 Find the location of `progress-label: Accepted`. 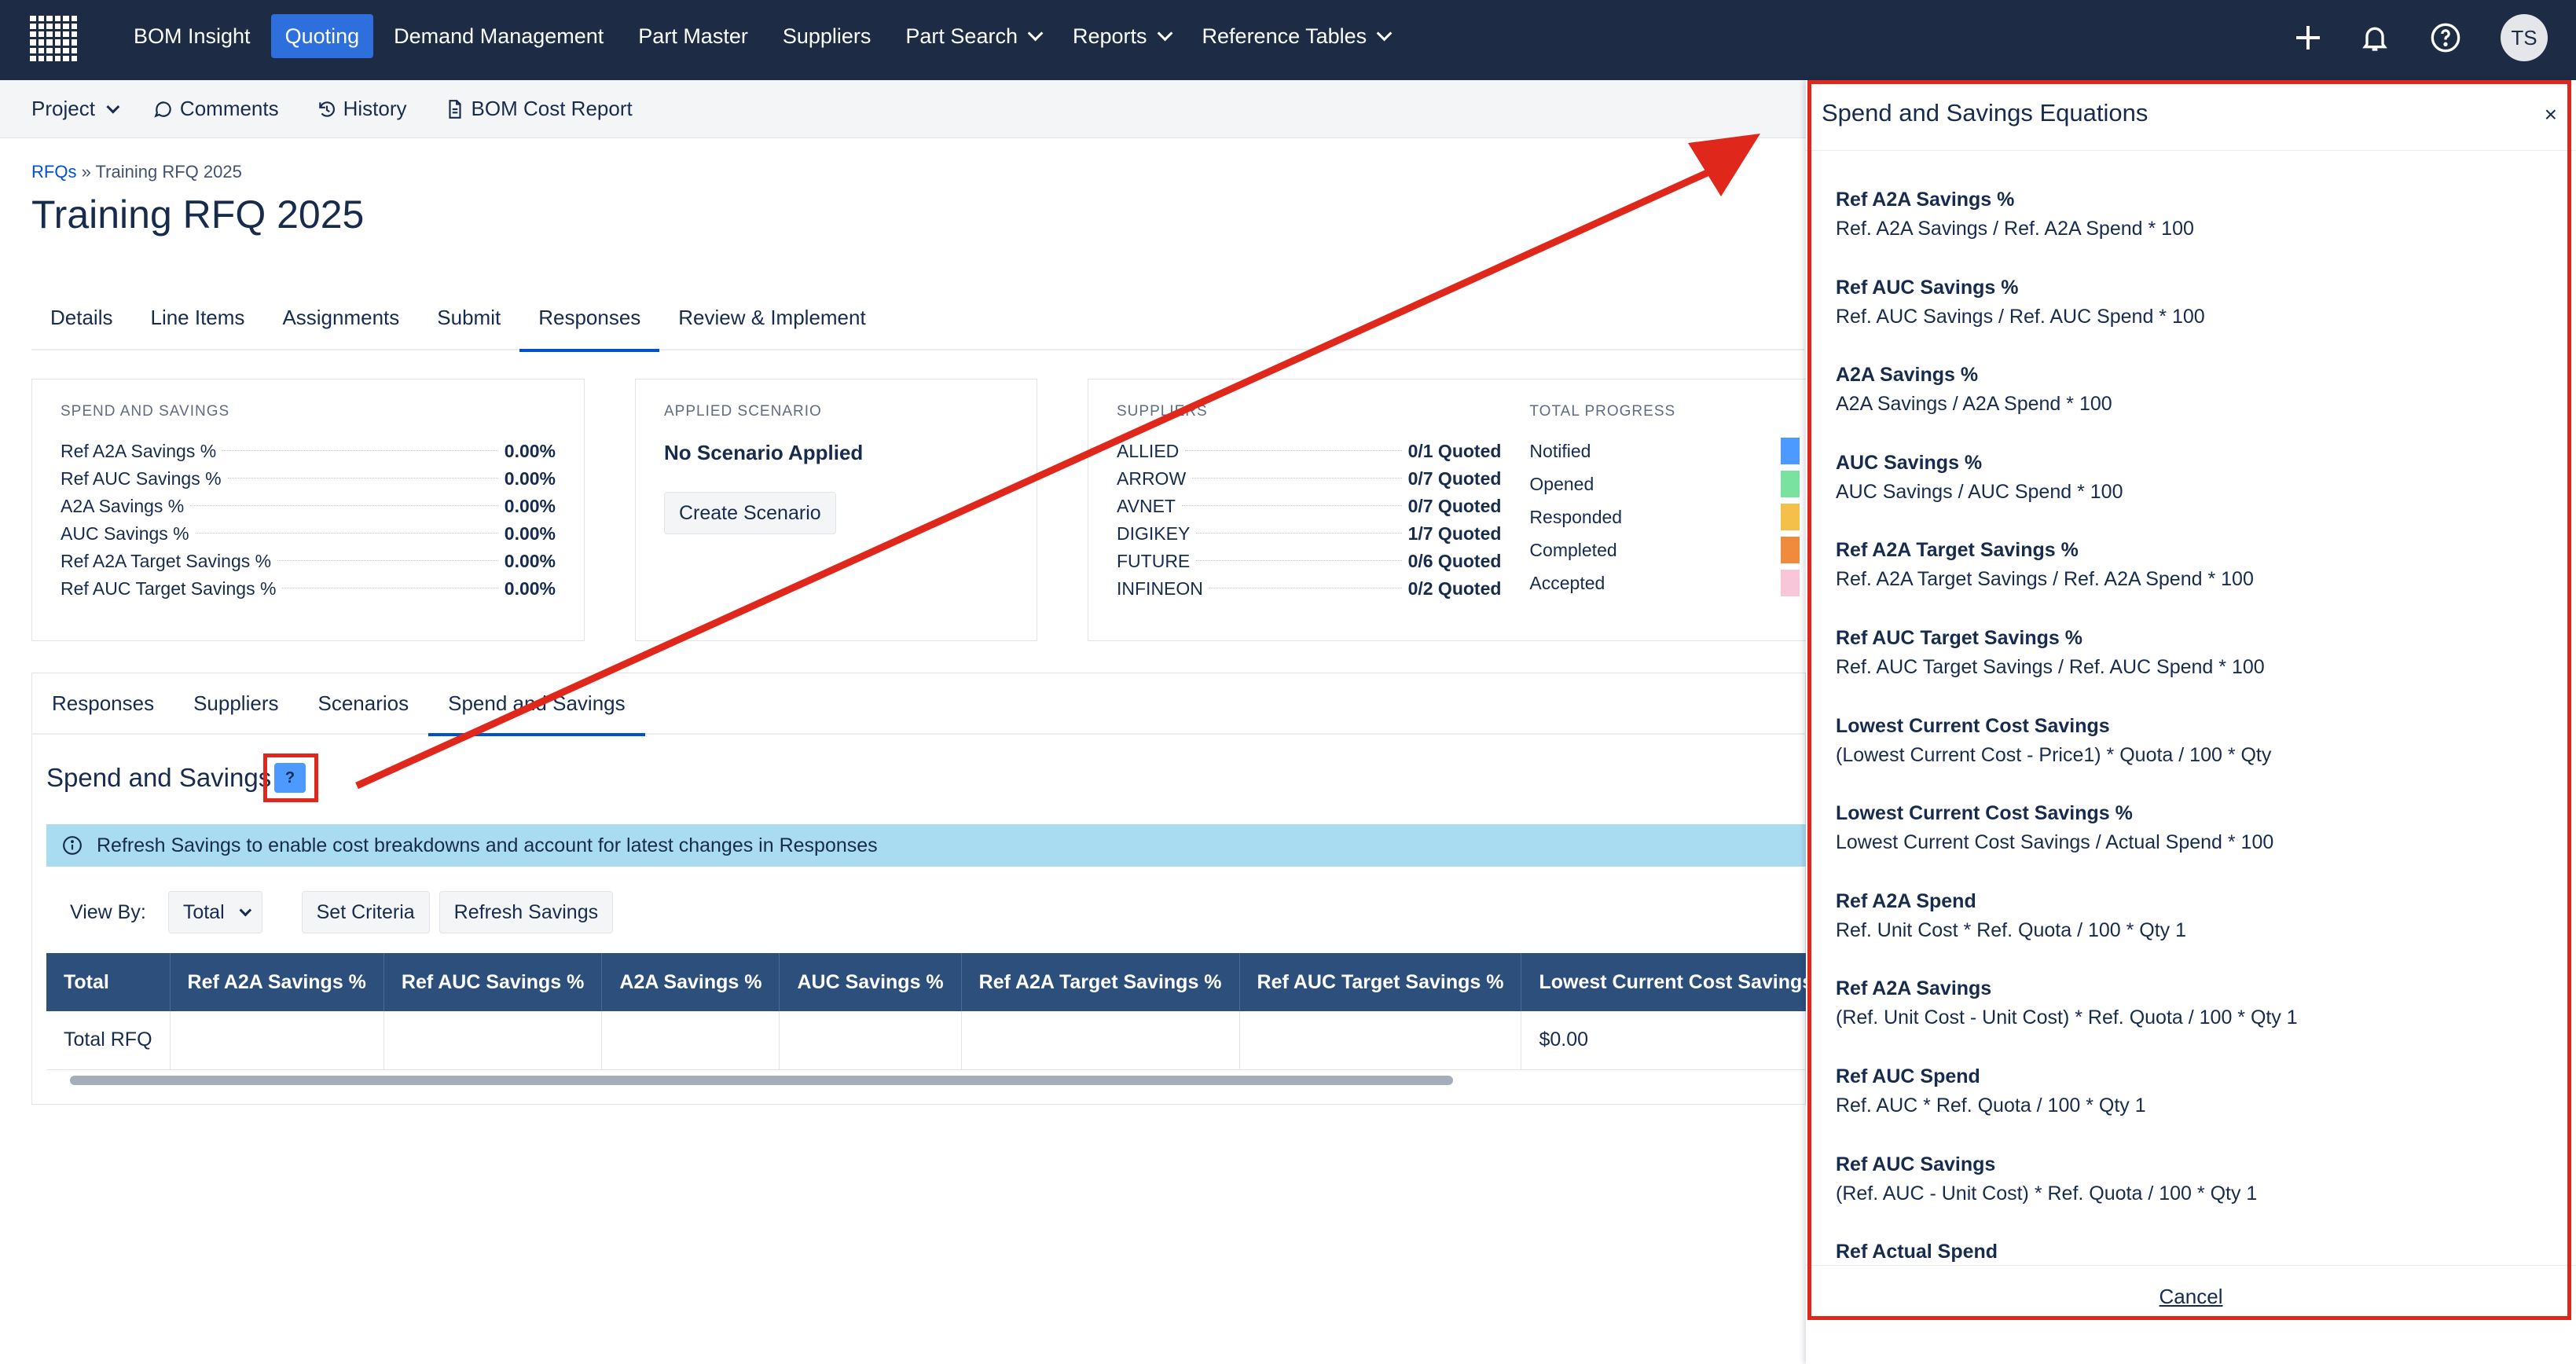

progress-label: Accepted is located at coordinates (1567, 582).